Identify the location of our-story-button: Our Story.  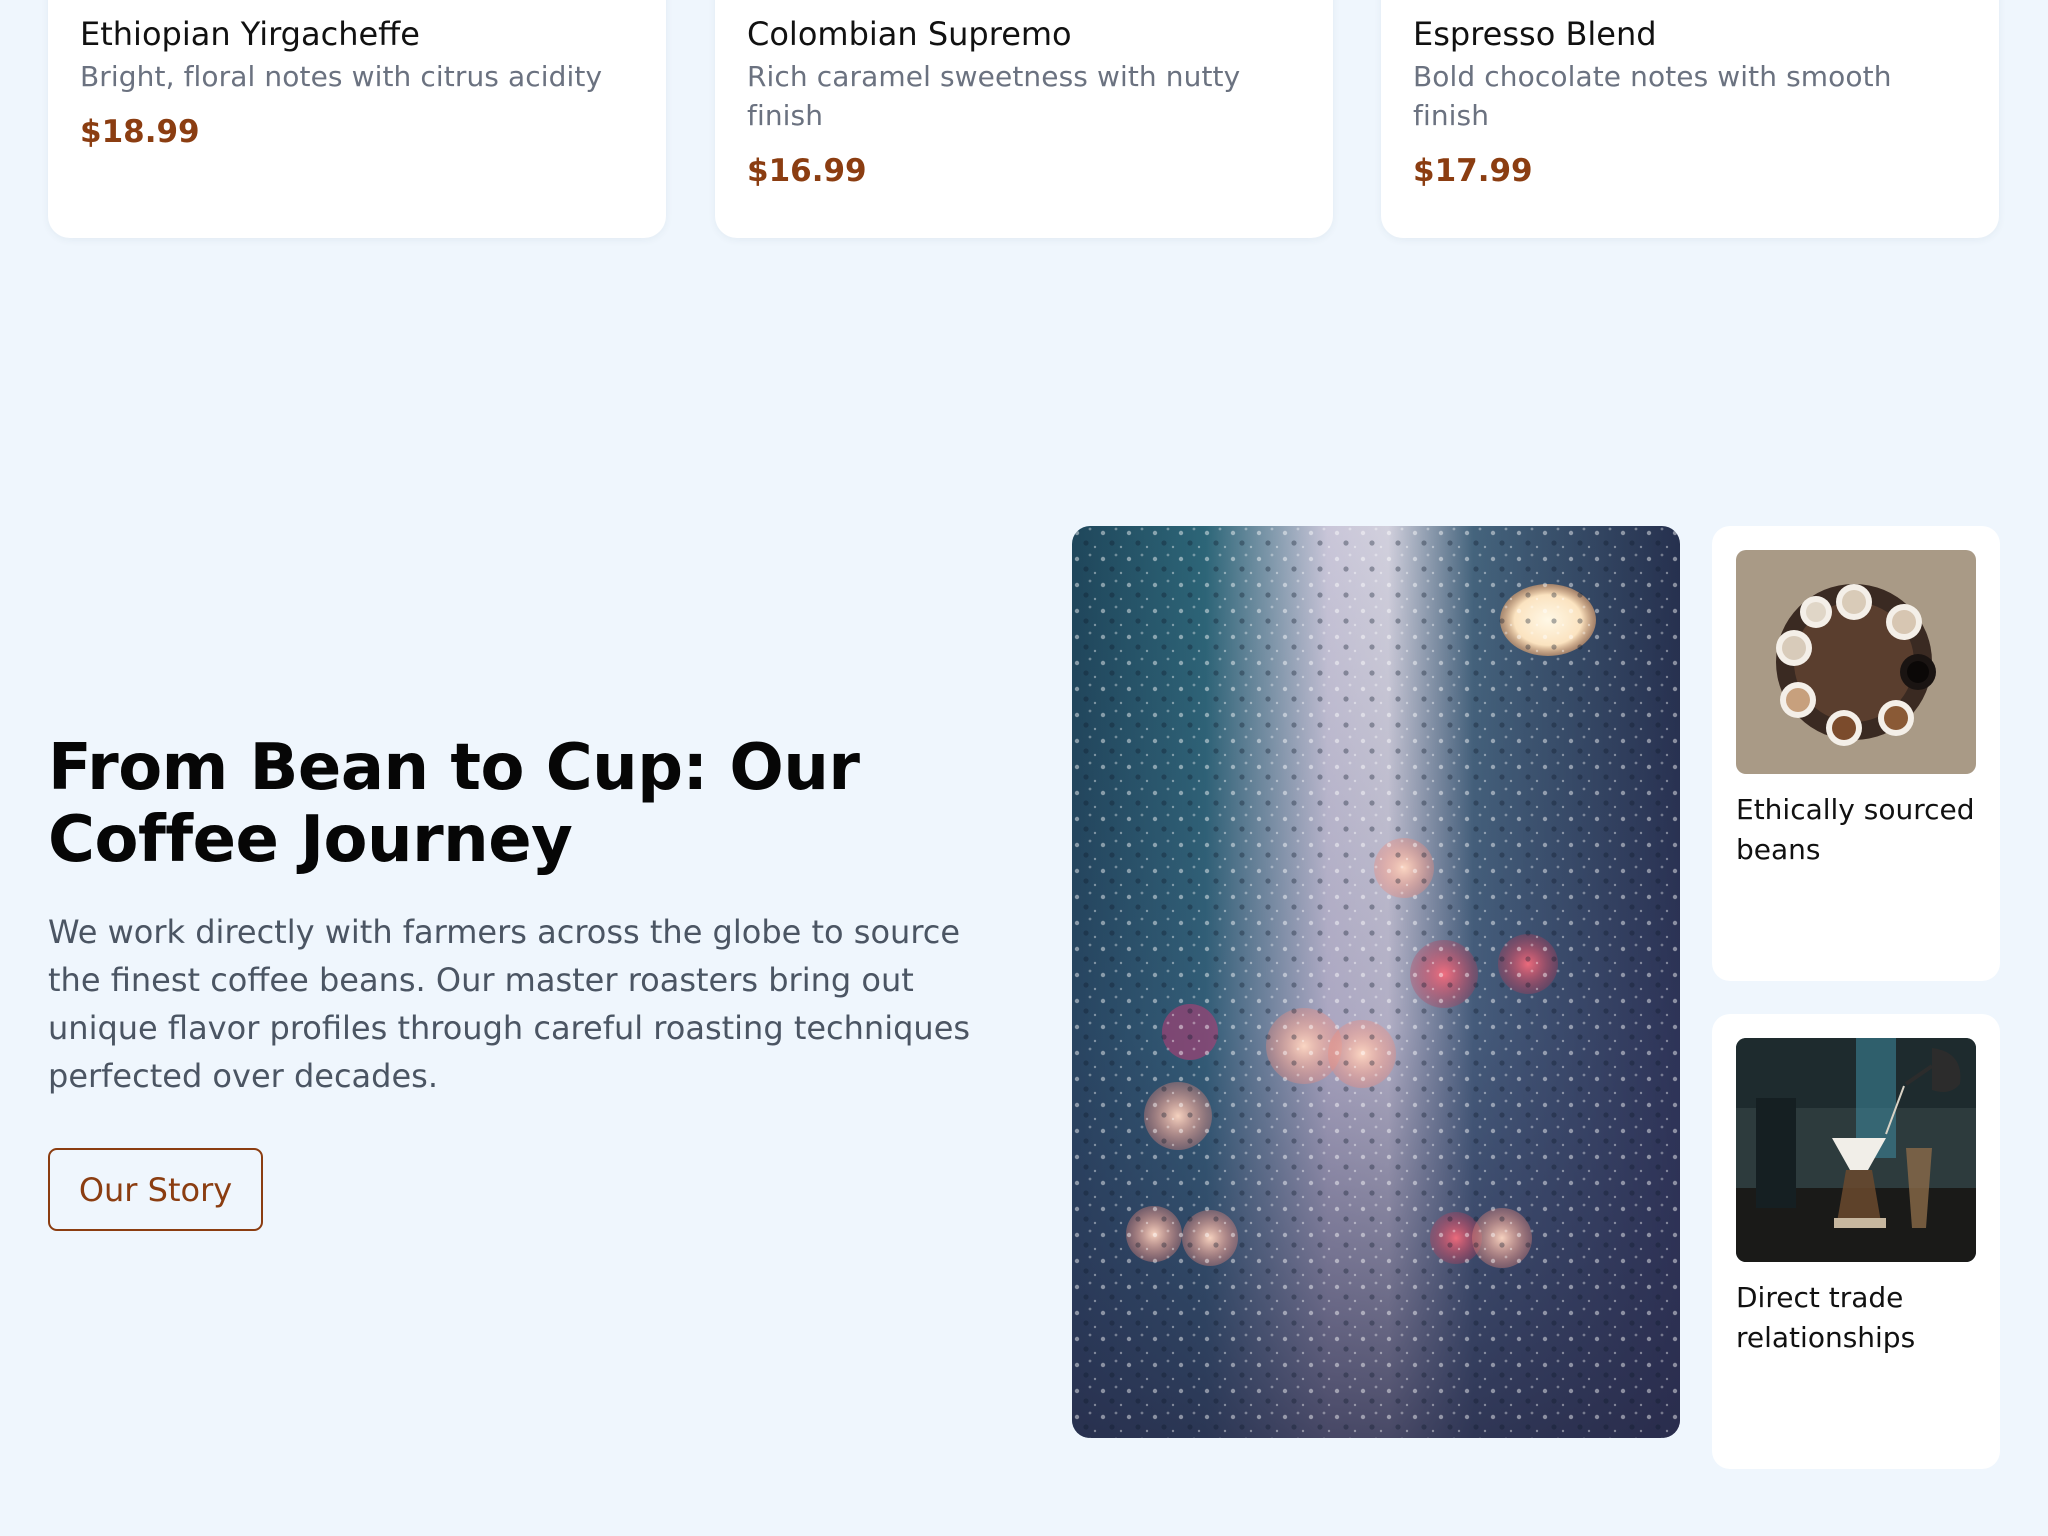
(155, 1189).